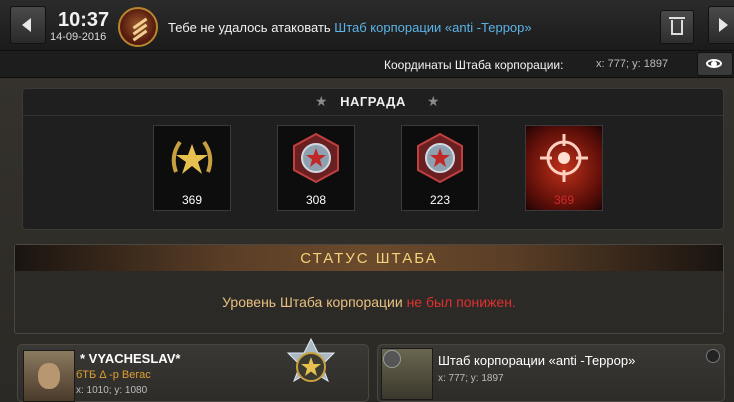 Image resolution: width=734 pixels, height=402 pixels. Describe the element at coordinates (78, 37) in the screenshot. I see `message-date: 14-09-2016` at that location.